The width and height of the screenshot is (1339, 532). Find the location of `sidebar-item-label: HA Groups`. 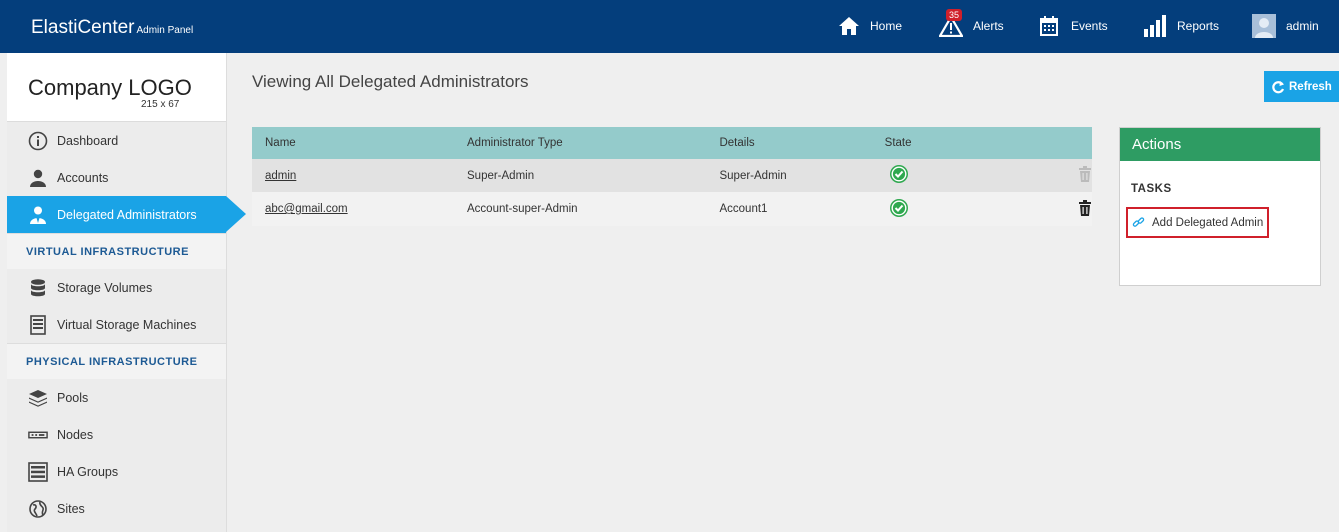

sidebar-item-label: HA Groups is located at coordinates (88, 471).